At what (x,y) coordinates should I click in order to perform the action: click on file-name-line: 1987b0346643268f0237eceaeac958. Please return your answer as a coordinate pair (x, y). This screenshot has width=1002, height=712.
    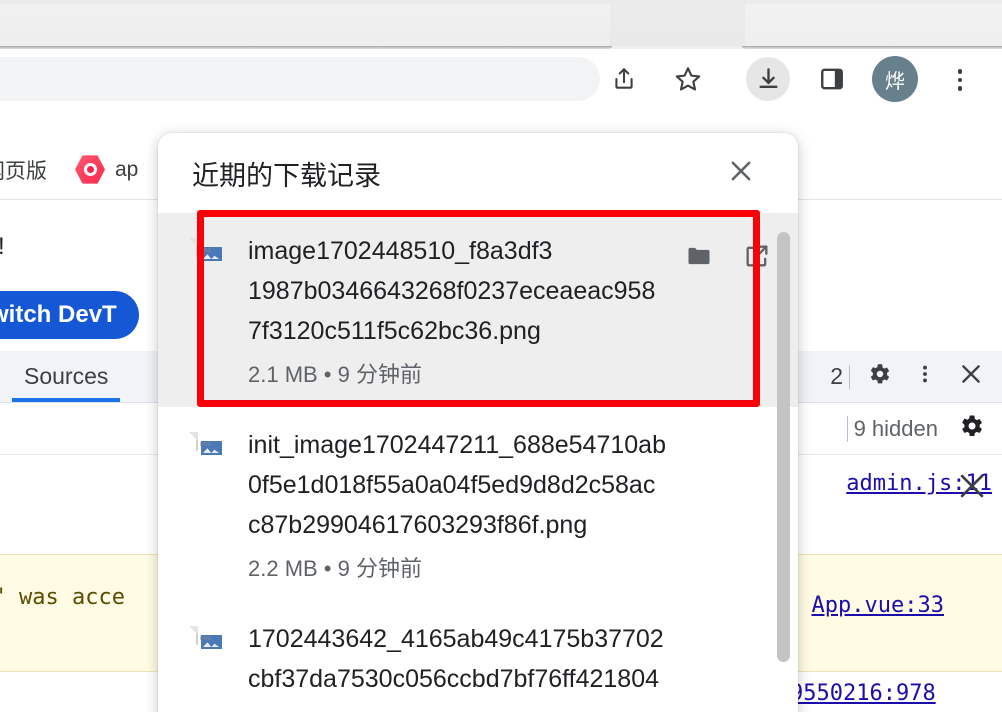
    Looking at the image, I should click on (452, 291).